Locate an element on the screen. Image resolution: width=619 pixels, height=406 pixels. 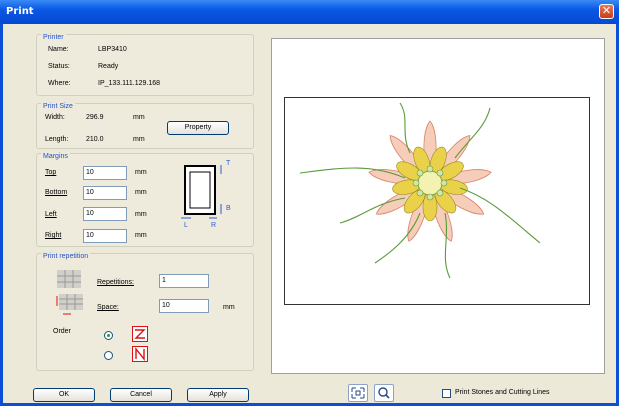
cancel-button: Cancel is located at coordinates (141, 395).